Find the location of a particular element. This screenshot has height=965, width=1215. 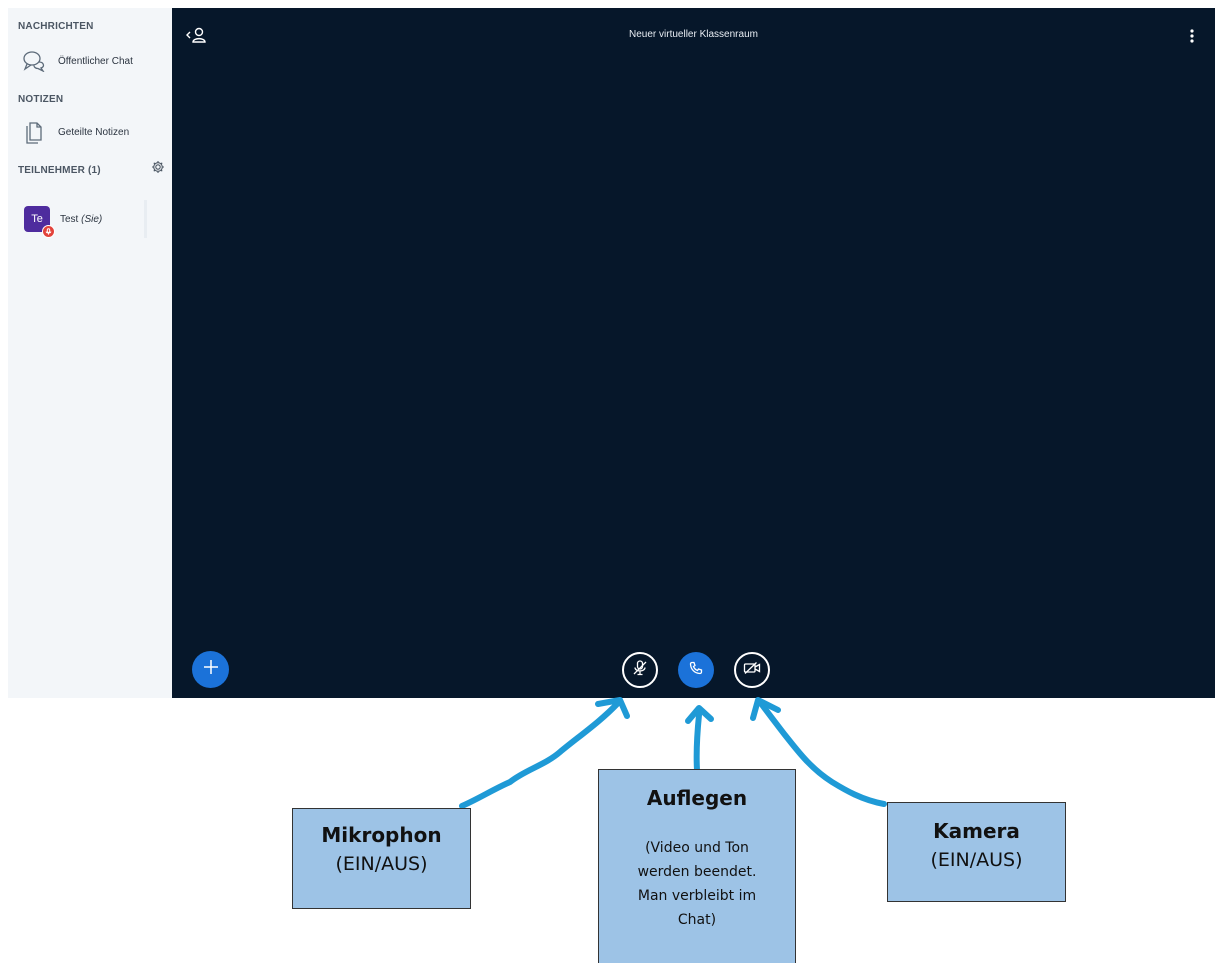

participant-name: Test (Sie) is located at coordinates (81, 219).